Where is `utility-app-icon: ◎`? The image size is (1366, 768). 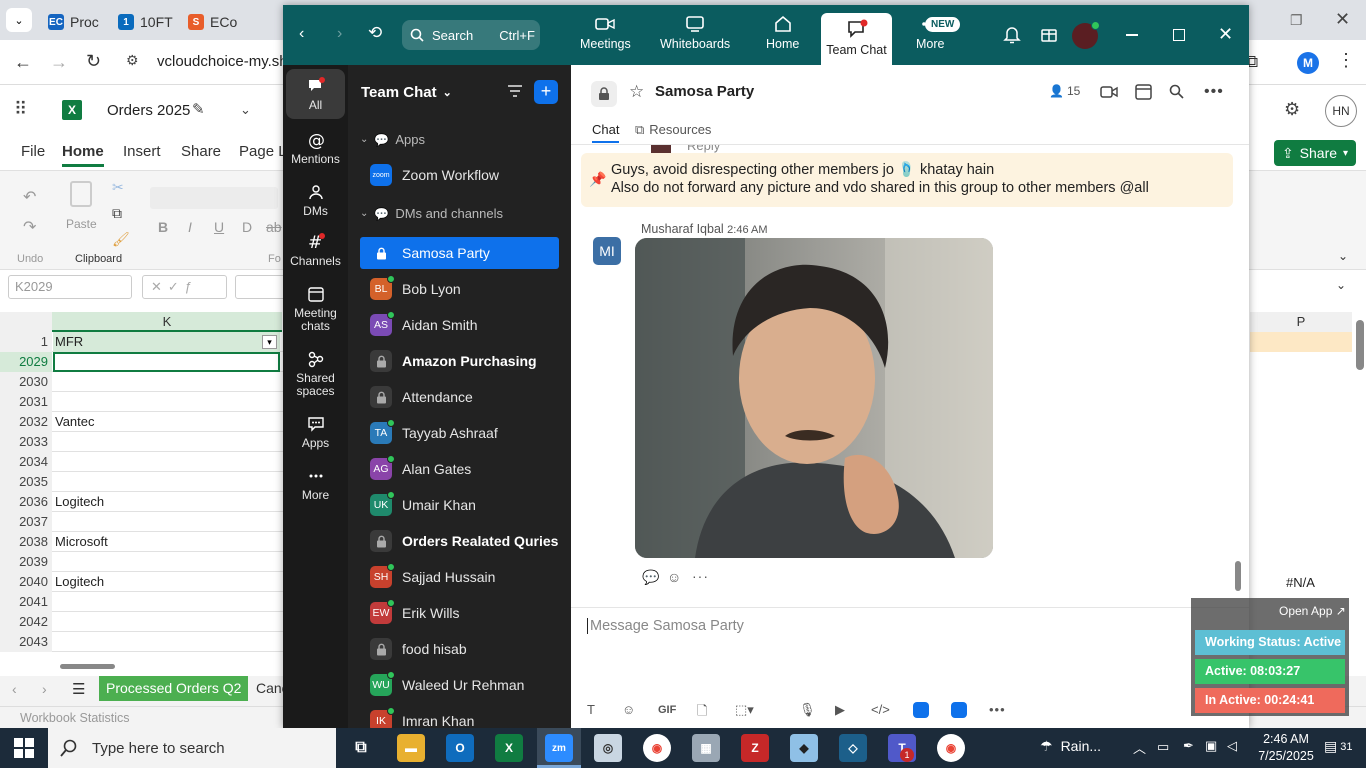 utility-app-icon: ◎ is located at coordinates (608, 748).